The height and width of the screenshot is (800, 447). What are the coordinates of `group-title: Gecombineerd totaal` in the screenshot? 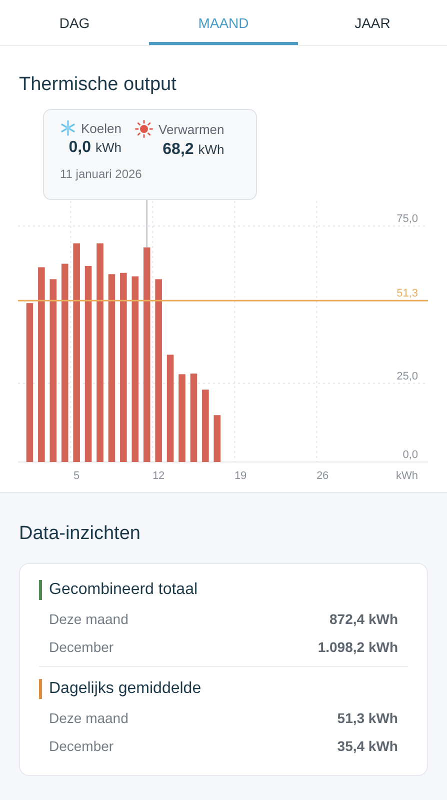 It's located at (223, 590).